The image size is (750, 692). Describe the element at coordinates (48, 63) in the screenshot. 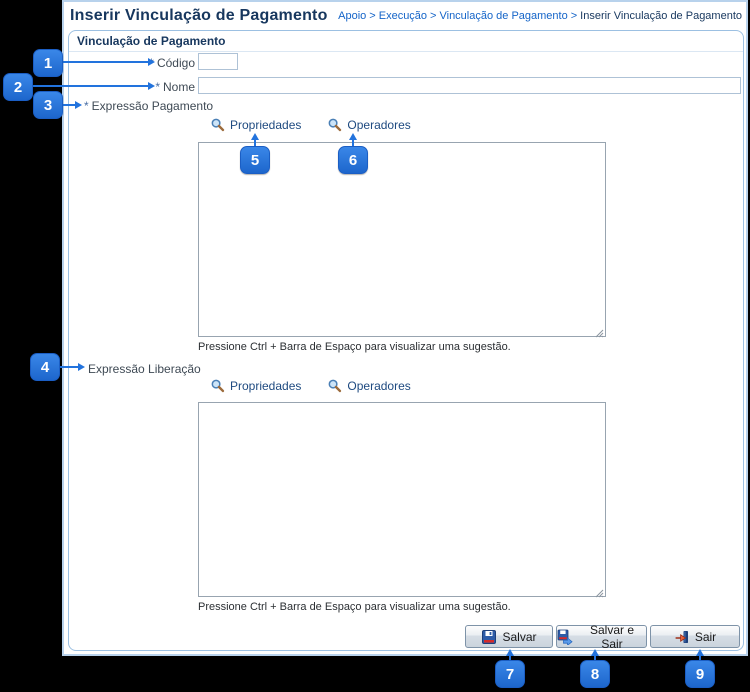

I see `callout-badge-1: 1` at that location.